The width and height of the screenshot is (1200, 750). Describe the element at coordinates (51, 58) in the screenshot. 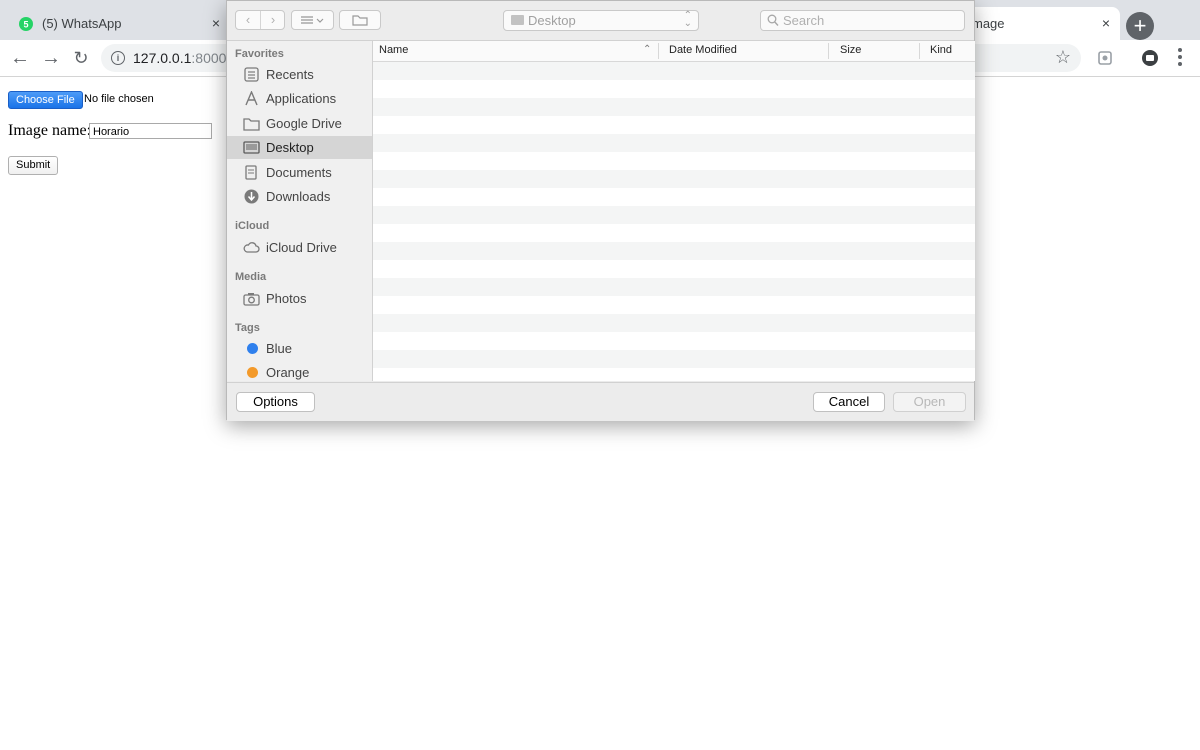

I see `forward-icon: →` at that location.